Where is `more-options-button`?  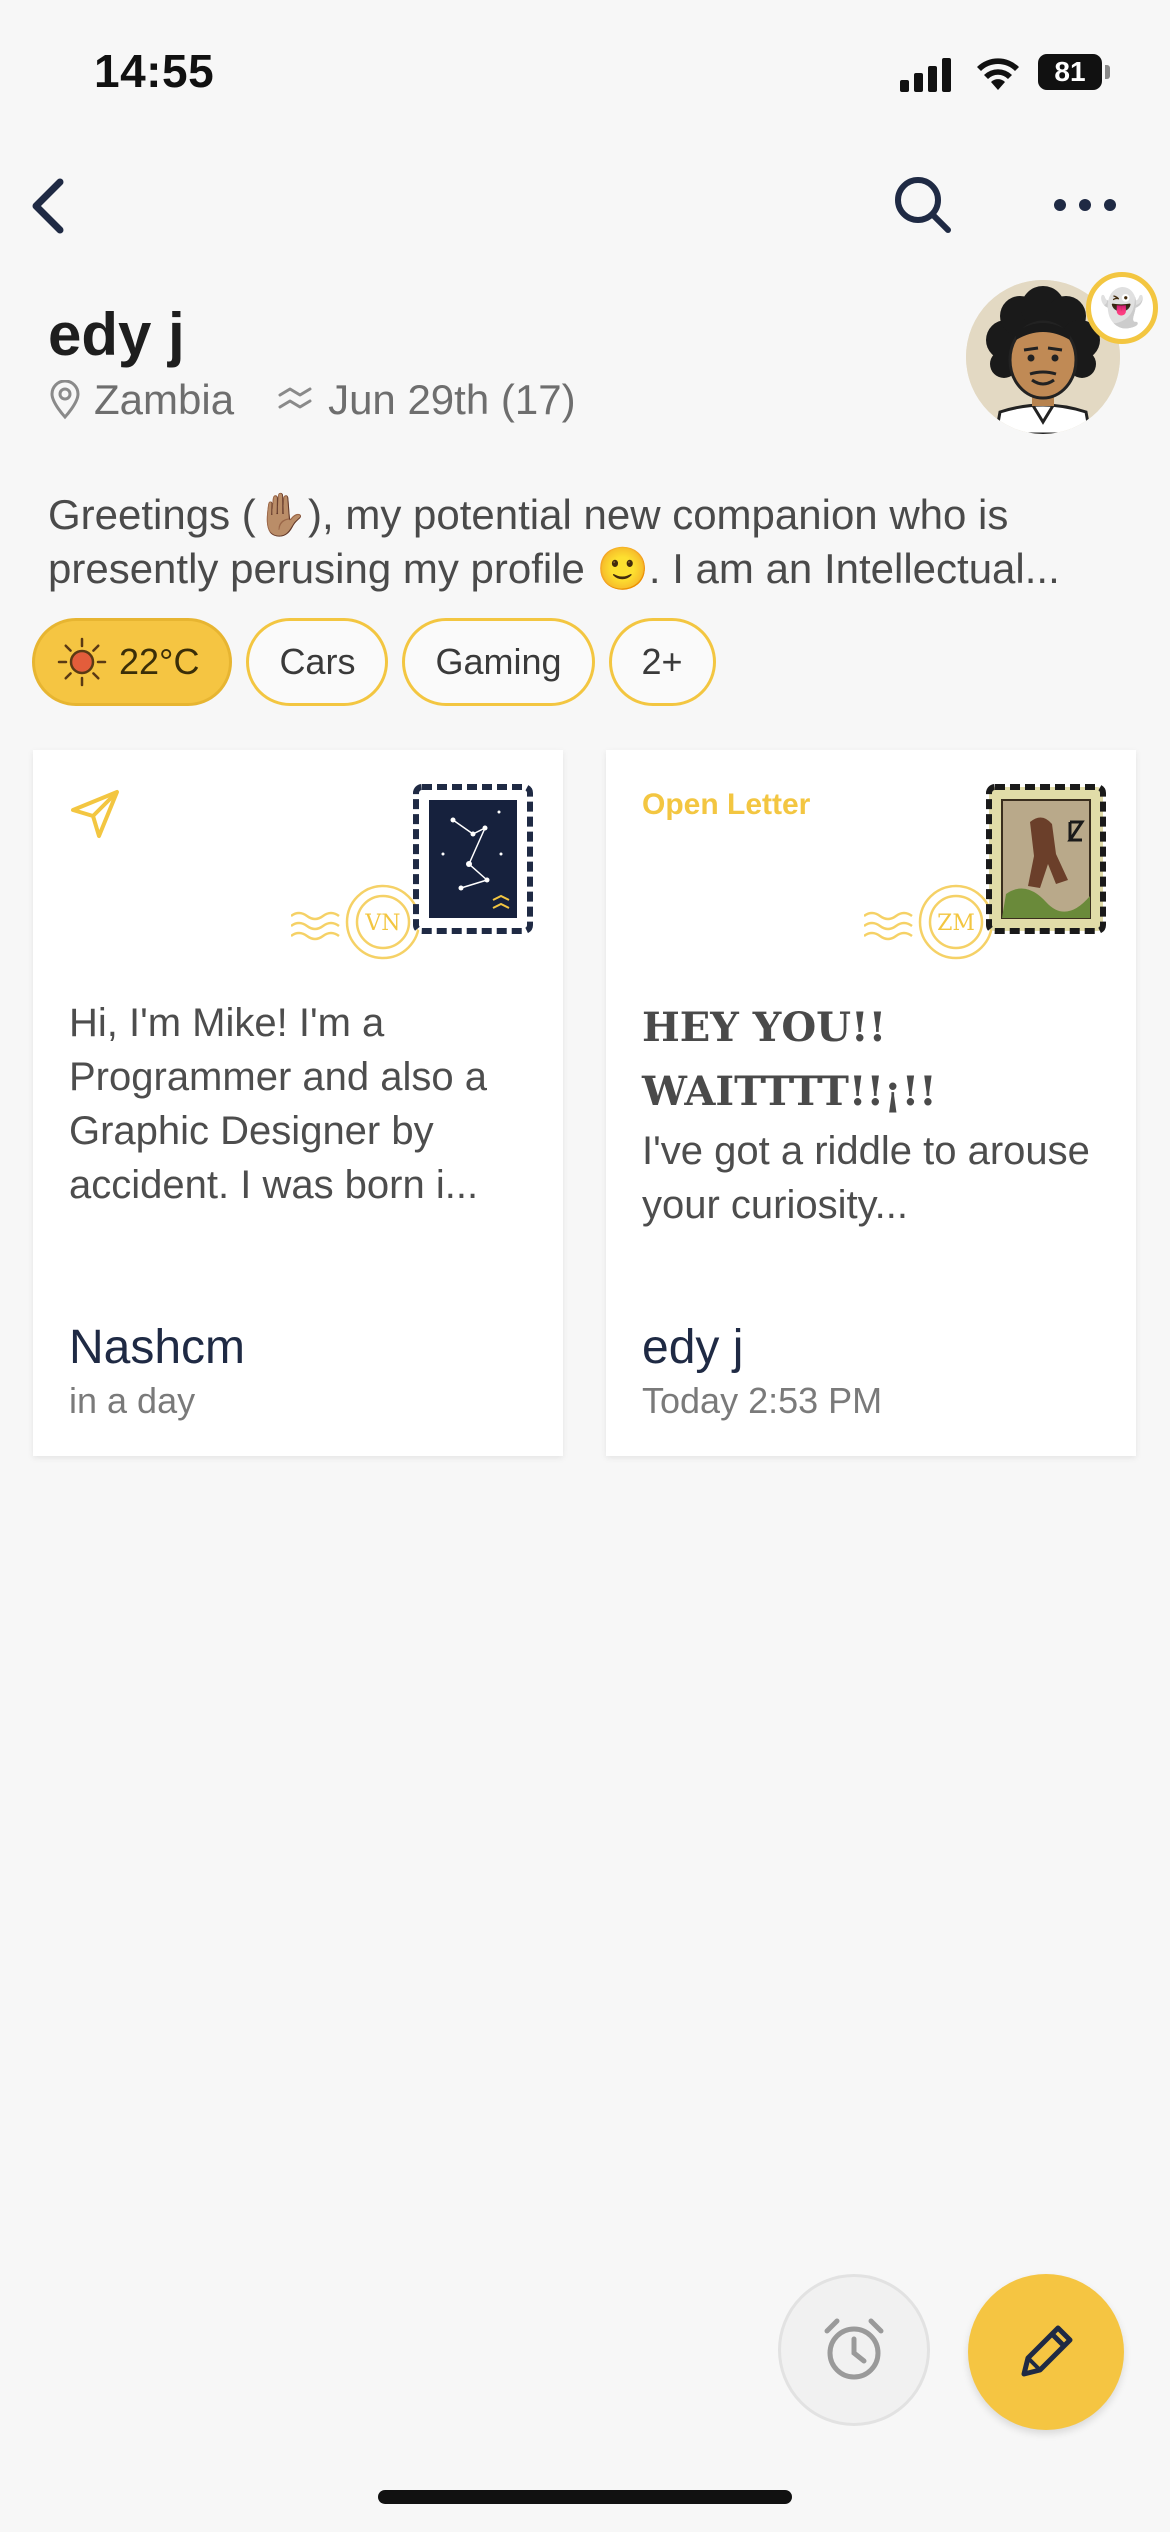 more-options-button is located at coordinates (1085, 205).